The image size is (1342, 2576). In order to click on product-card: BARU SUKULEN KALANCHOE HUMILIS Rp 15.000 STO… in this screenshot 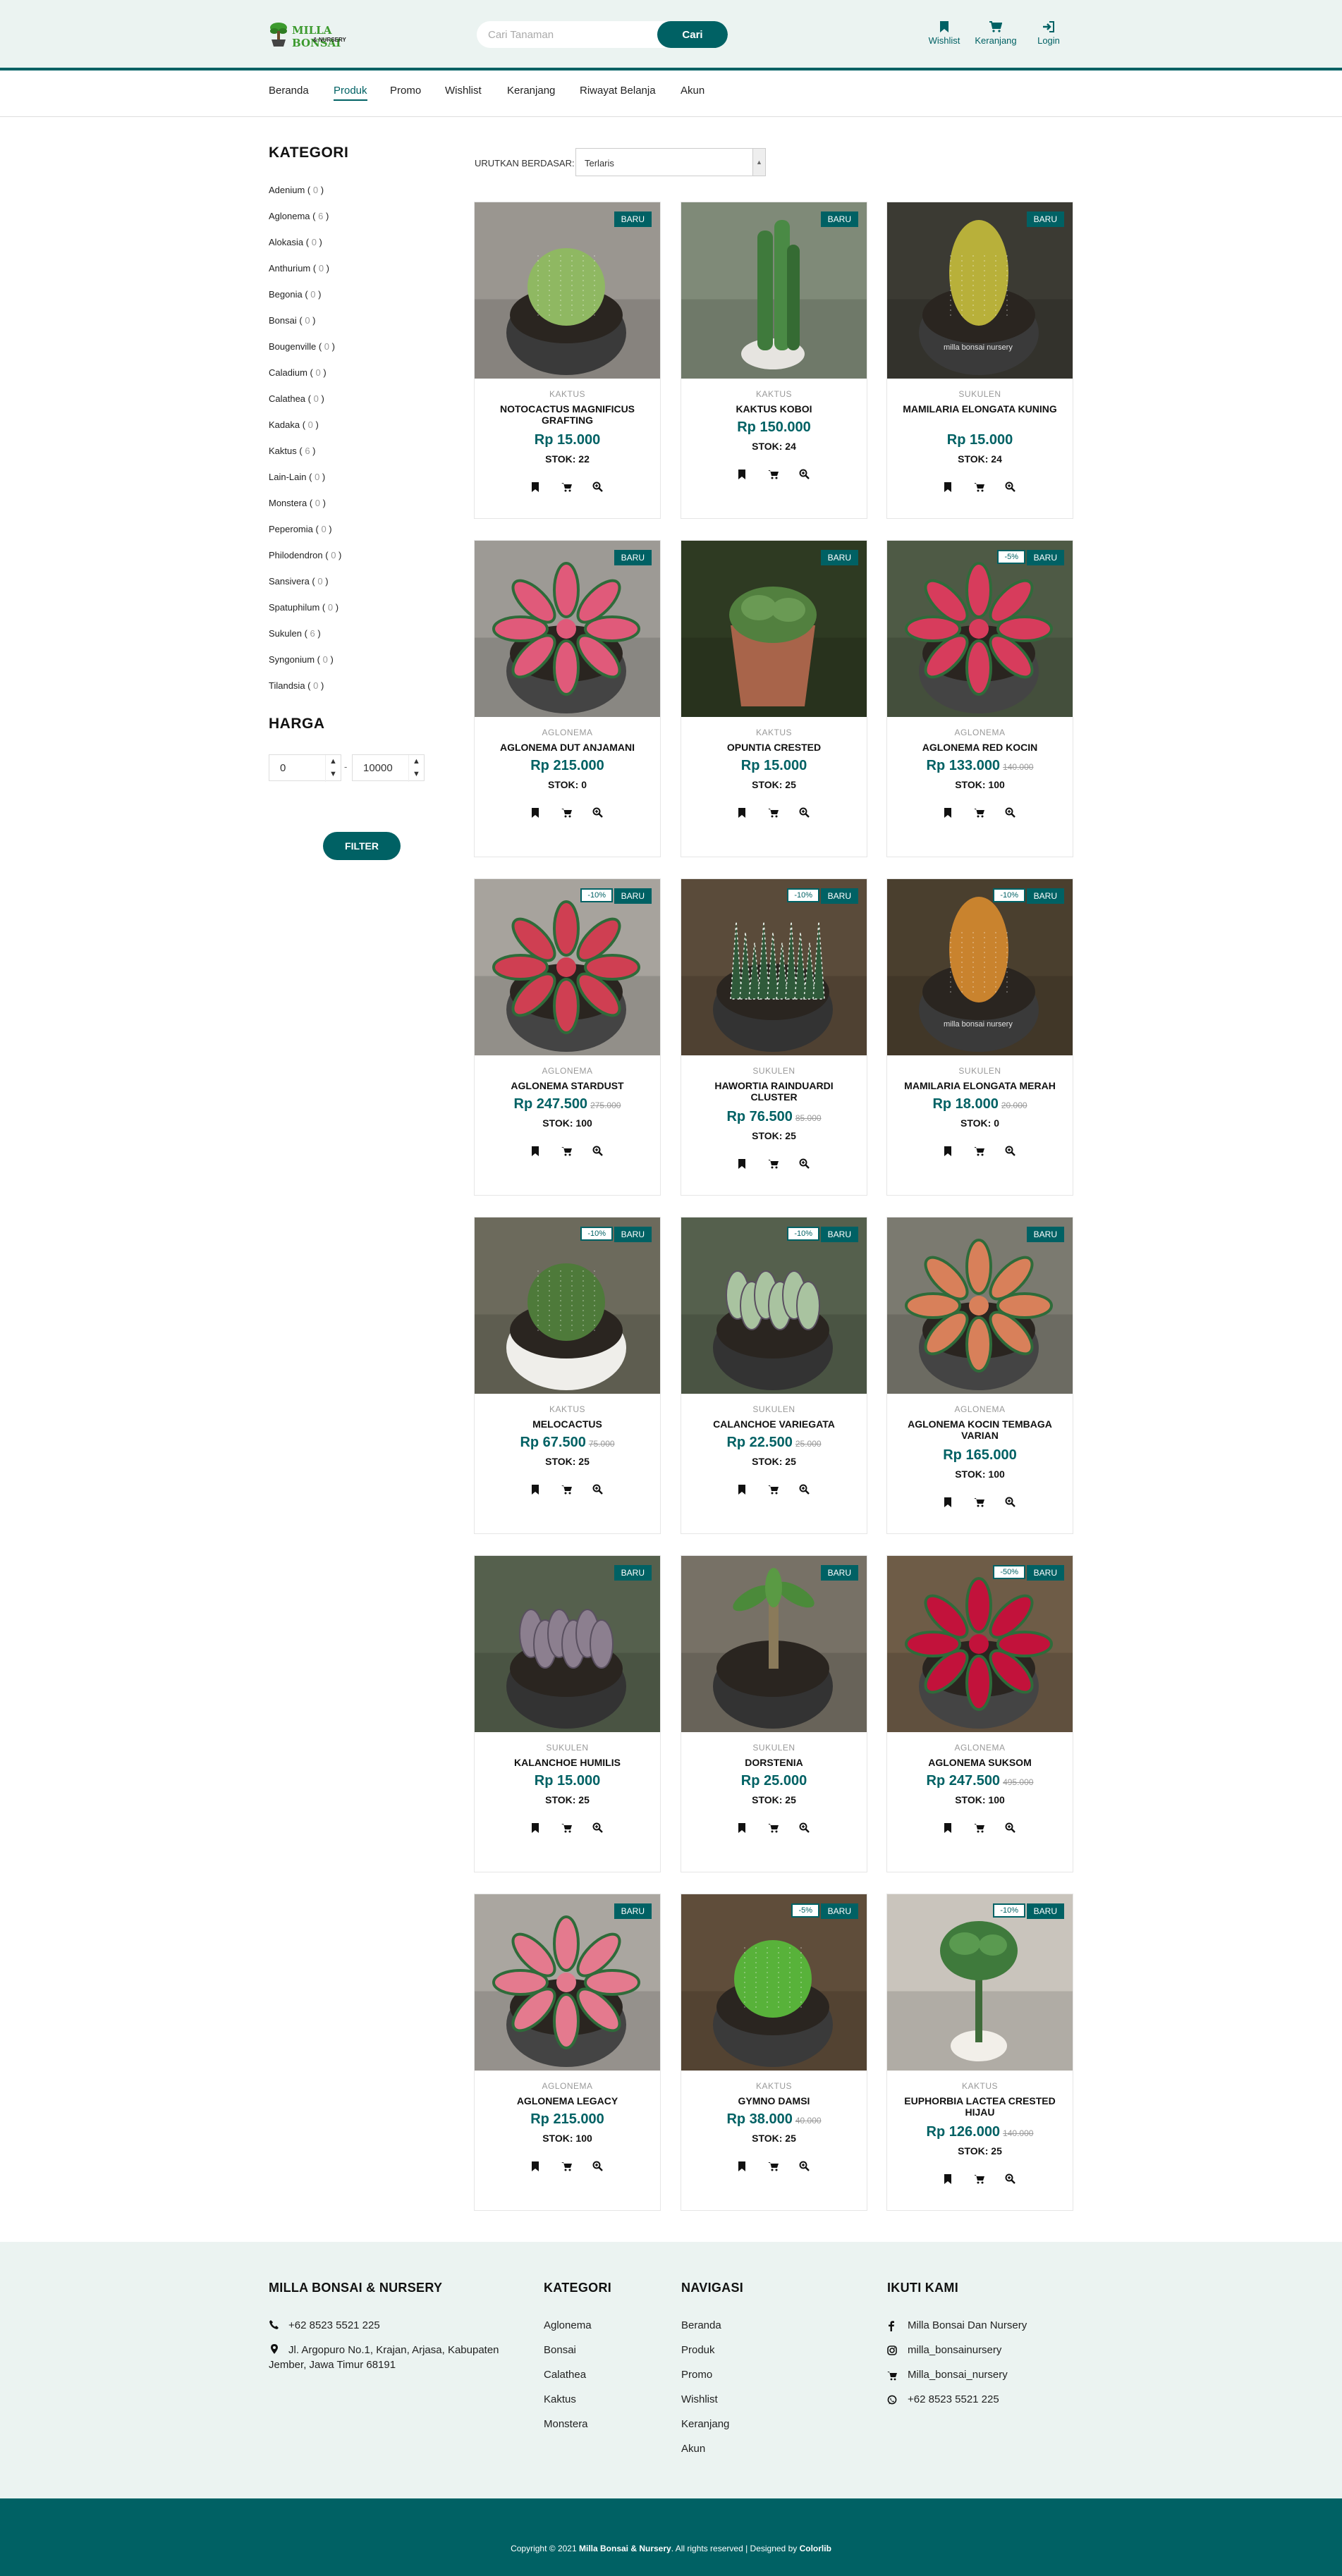, I will do `click(567, 1713)`.